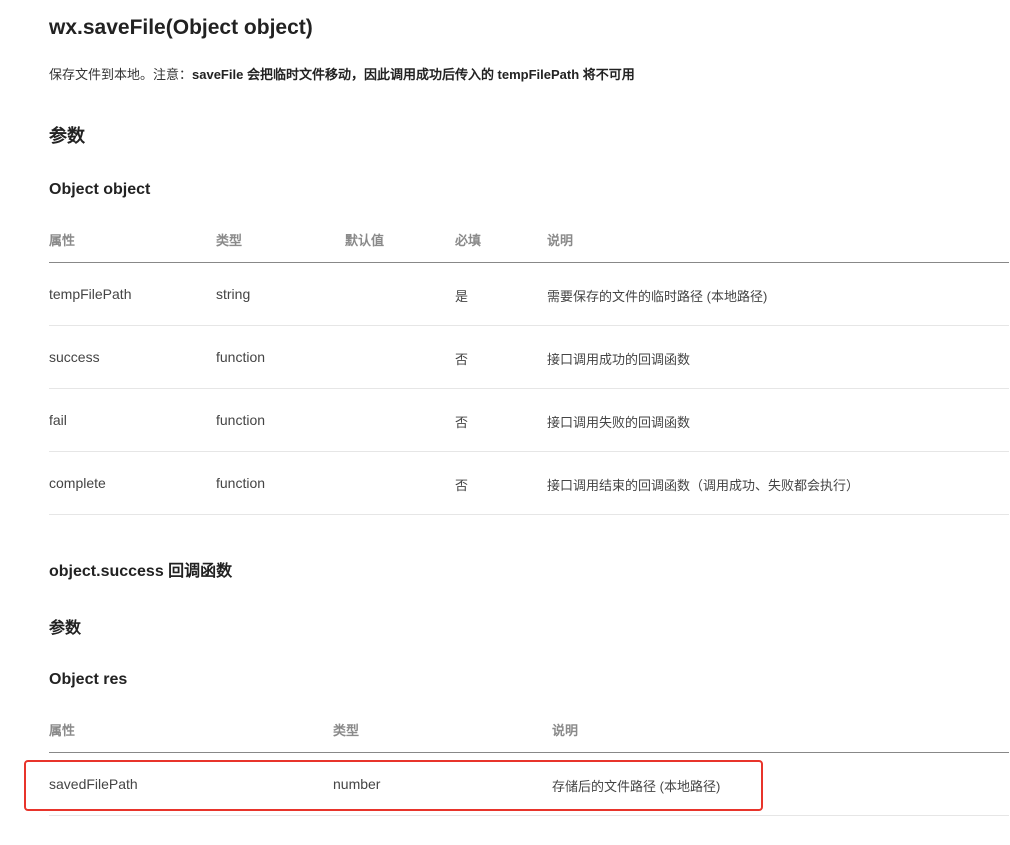 The height and width of the screenshot is (845, 1010). What do you see at coordinates (393, 785) in the screenshot?
I see `highlight-box` at bounding box center [393, 785].